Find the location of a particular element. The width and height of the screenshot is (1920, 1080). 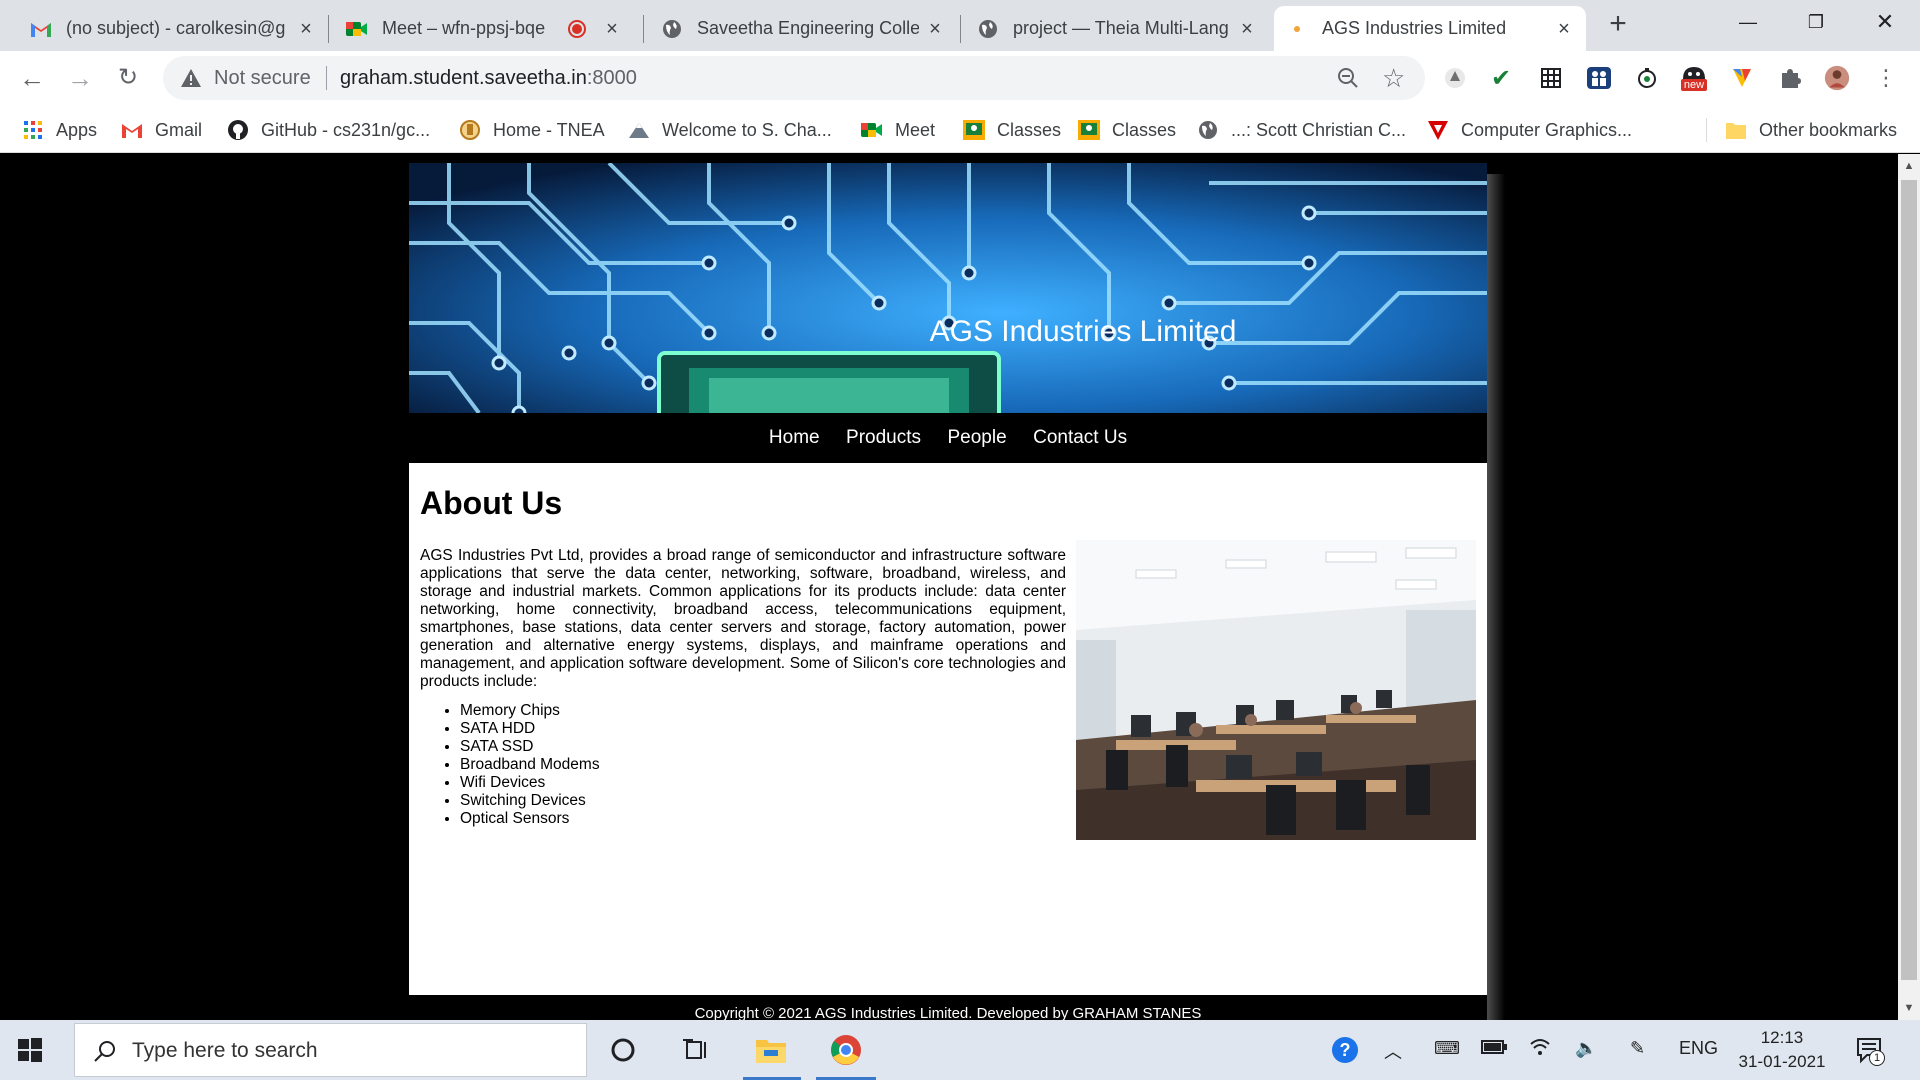

wifi-icon is located at coordinates (1540, 1049).